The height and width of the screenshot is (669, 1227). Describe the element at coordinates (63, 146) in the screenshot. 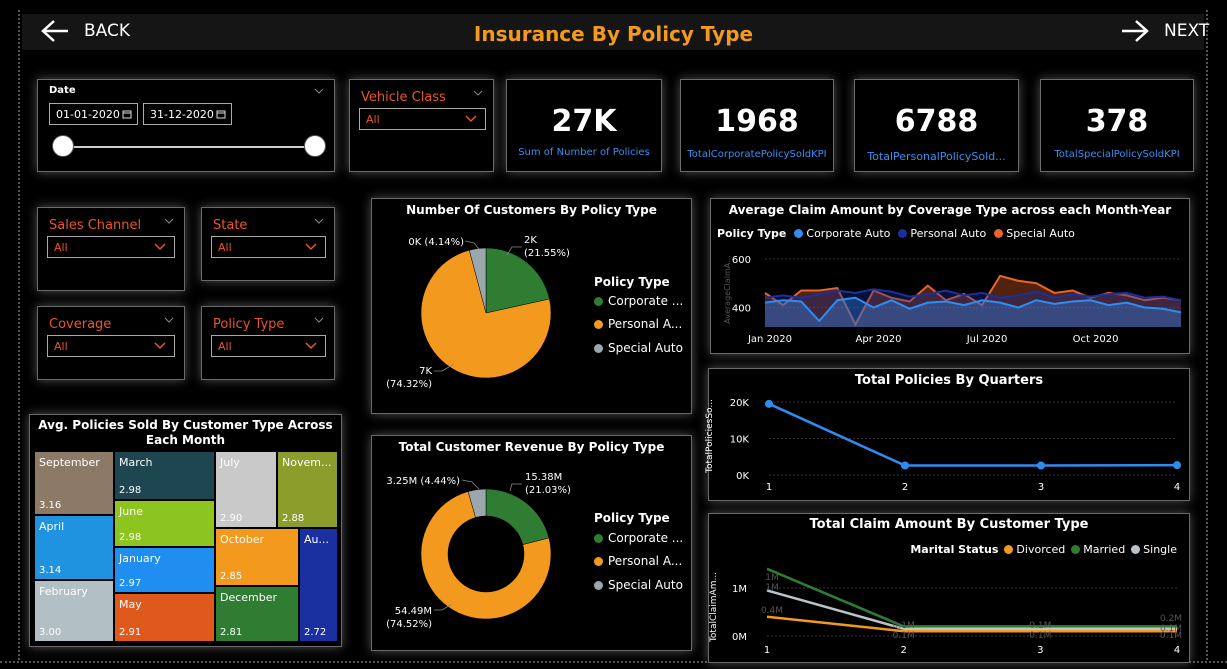

I see `date-range-start-handle` at that location.